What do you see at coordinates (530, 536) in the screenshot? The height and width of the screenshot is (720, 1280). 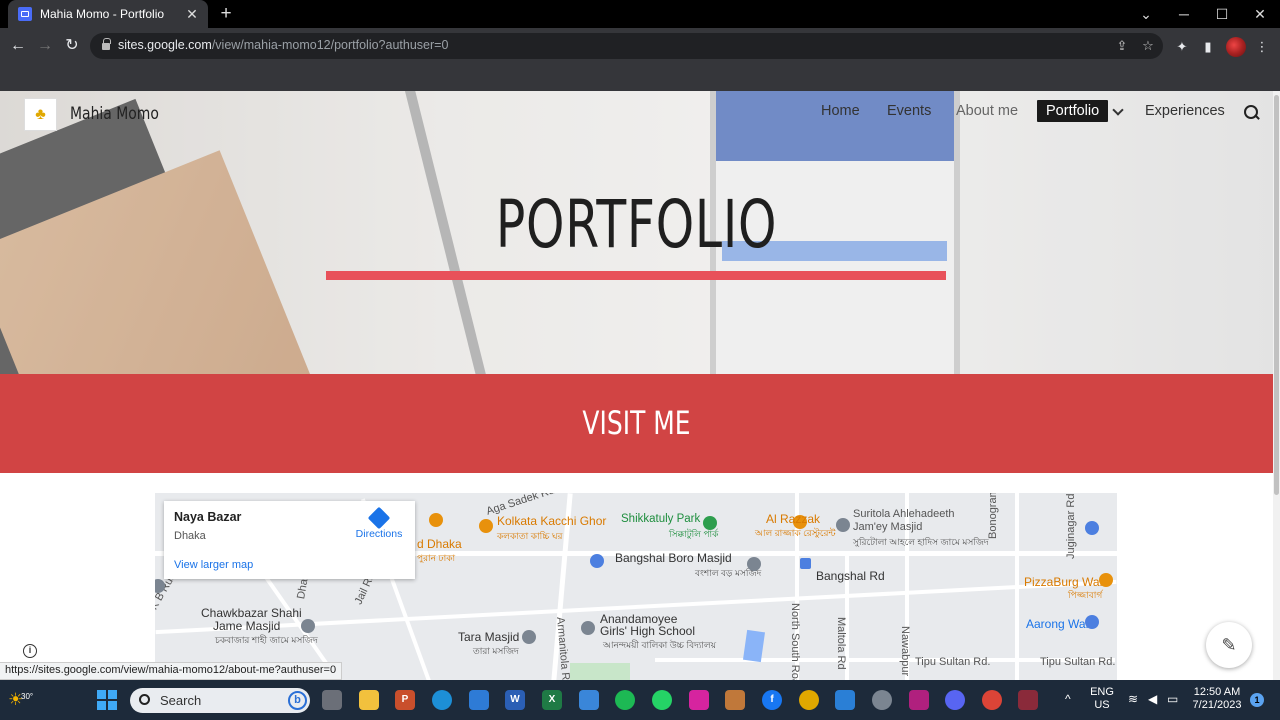 I see `map-label: কলকাতা কাচ্চি ঘর` at bounding box center [530, 536].